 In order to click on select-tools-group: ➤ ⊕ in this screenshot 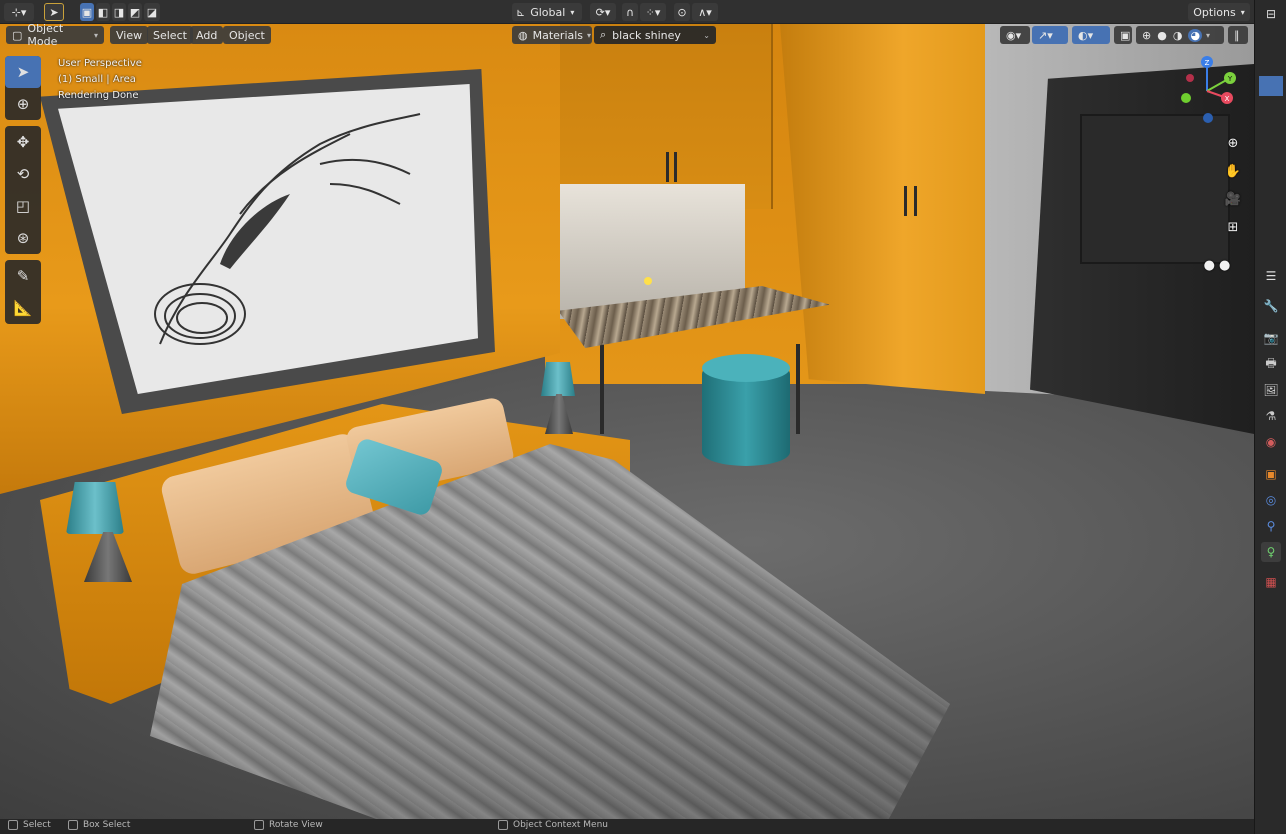, I will do `click(23, 88)`.